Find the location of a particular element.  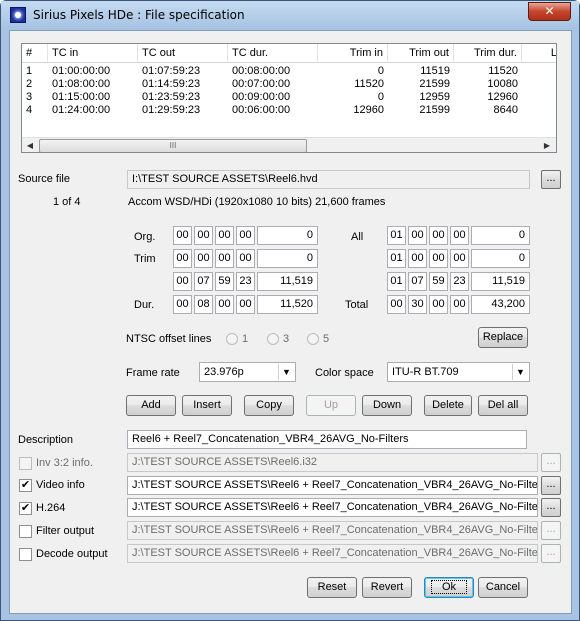

dur-hh: 00 is located at coordinates (182, 304).